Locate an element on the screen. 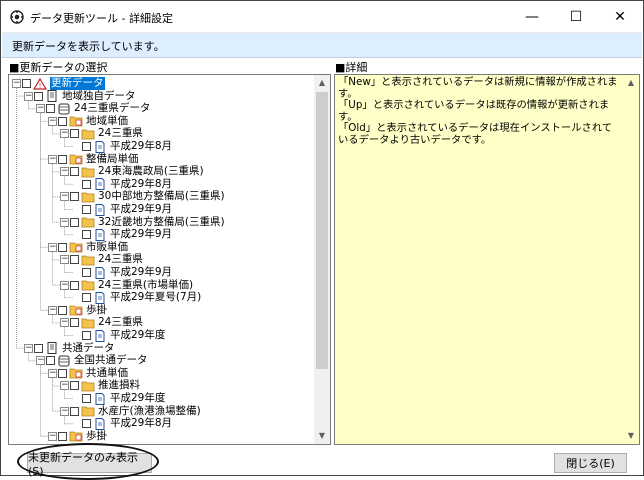  tree-node-label: 24東海農政局(三重県) is located at coordinates (151, 171).